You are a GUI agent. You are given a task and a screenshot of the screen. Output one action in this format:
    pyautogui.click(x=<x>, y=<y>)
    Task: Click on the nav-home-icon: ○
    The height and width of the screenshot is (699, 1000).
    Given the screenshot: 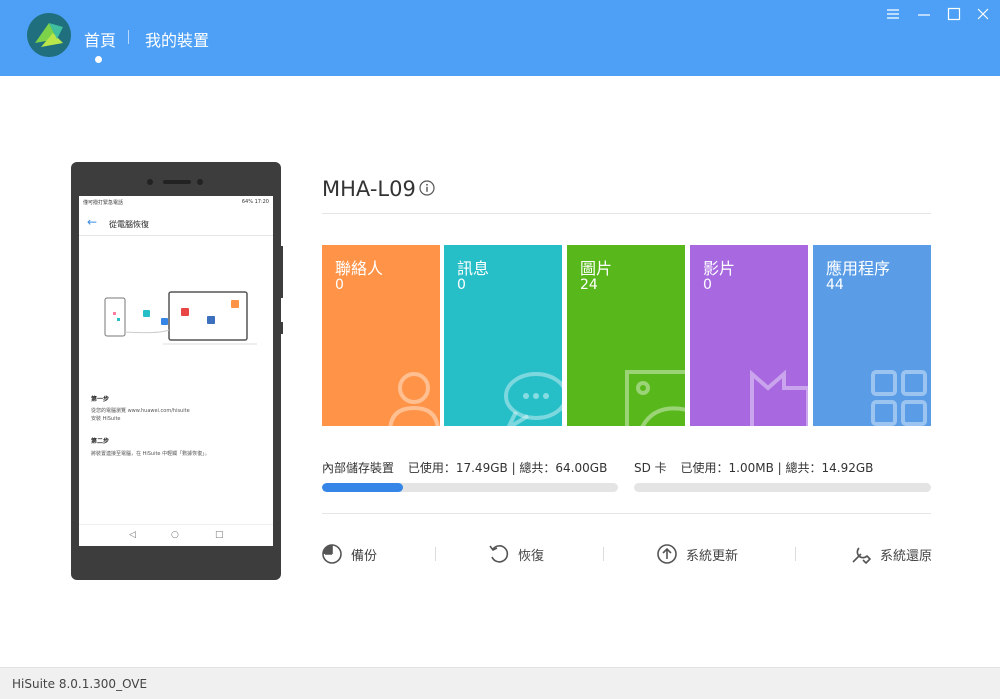 What is the action you would take?
    pyautogui.click(x=175, y=535)
    